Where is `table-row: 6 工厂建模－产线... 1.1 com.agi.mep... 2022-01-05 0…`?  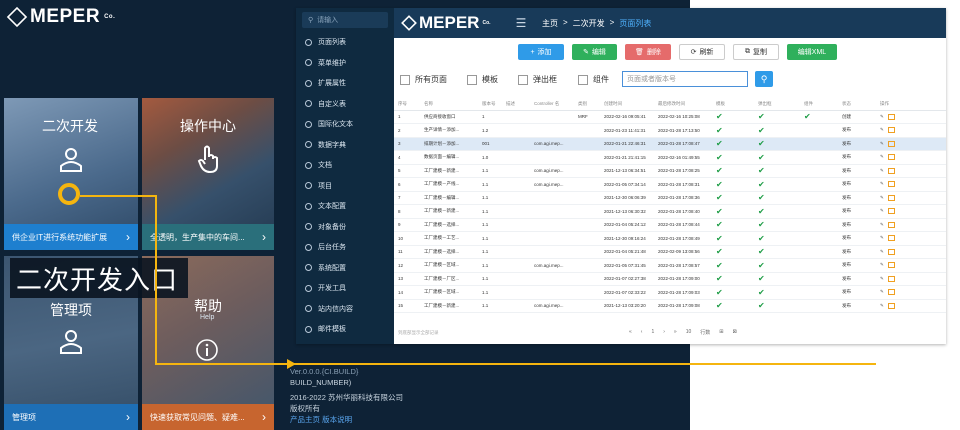 table-row: 6 工厂建模－产线... 1.1 com.agi.mep... 2022-01-05 0… is located at coordinates (670, 184).